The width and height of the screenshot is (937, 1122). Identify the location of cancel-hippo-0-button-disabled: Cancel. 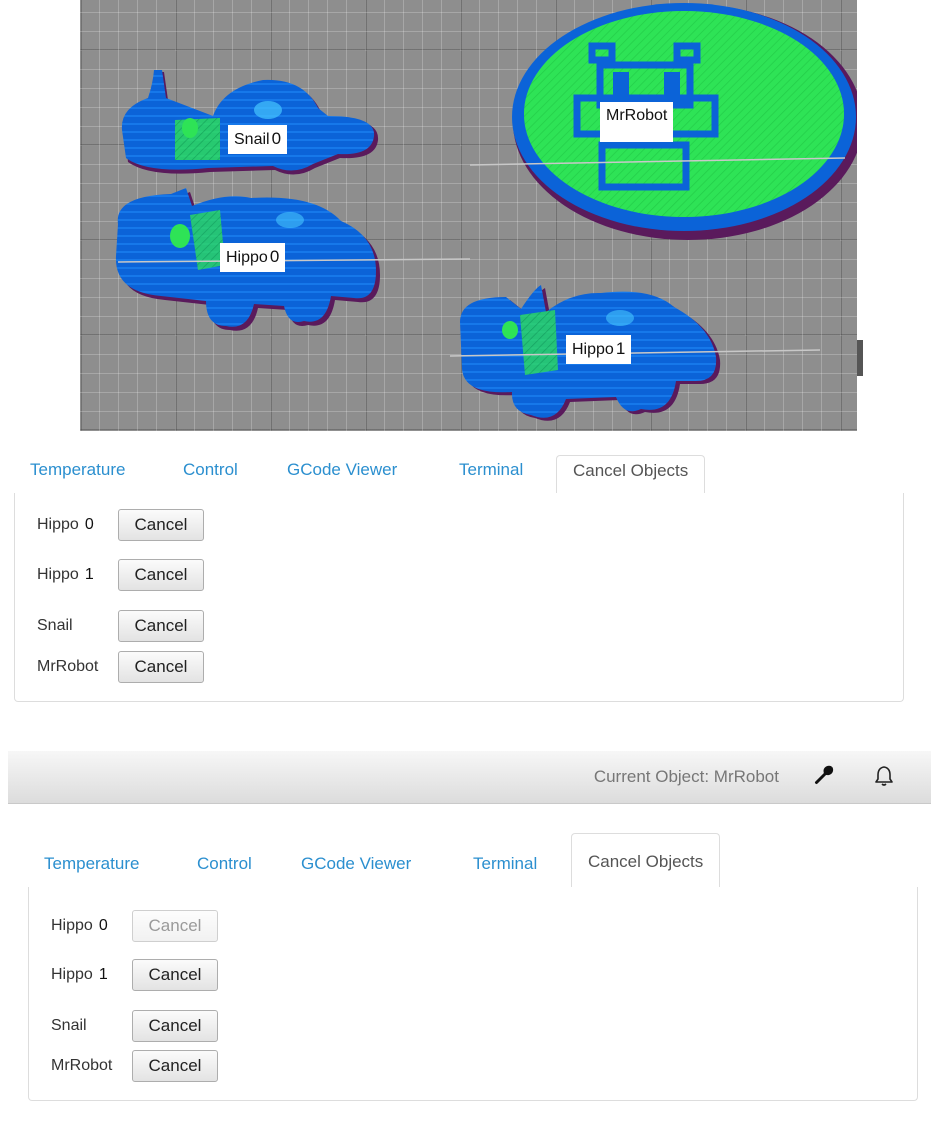
(175, 926).